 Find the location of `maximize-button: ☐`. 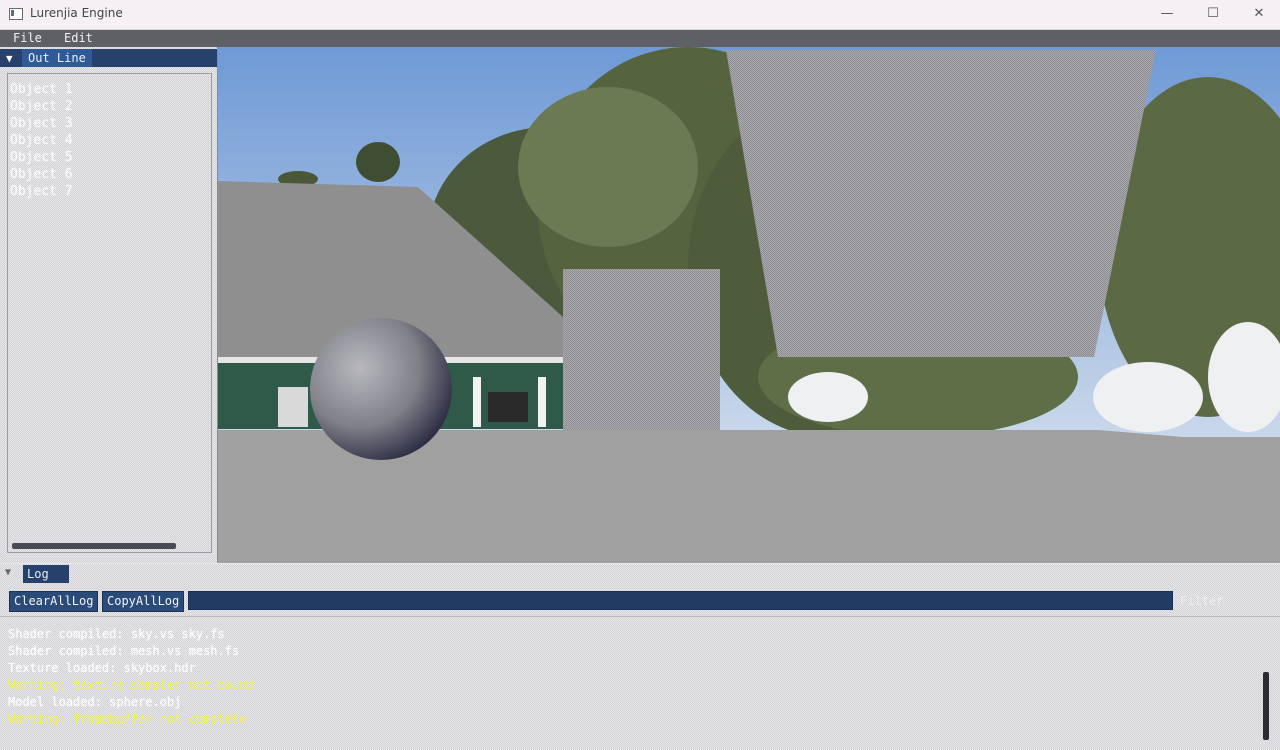

maximize-button: ☐ is located at coordinates (1213, 14).